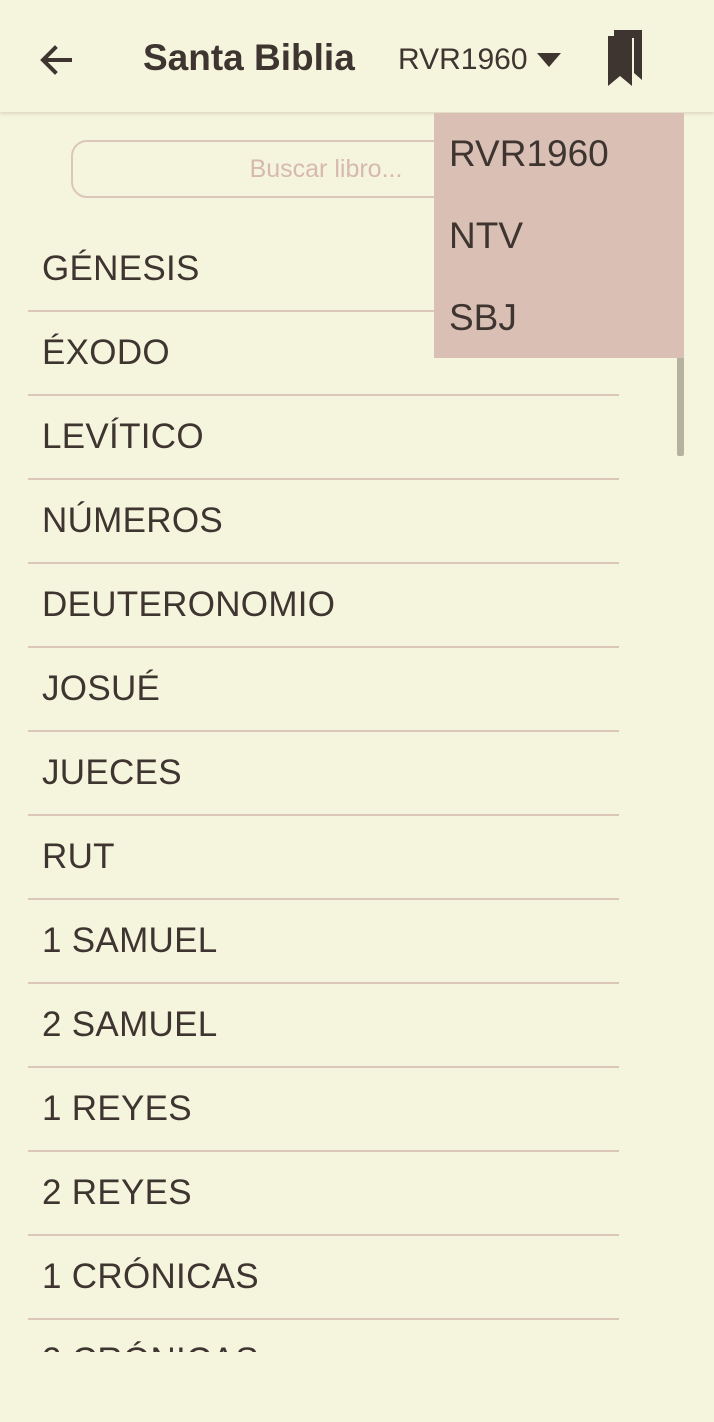 This screenshot has width=714, height=1422. I want to click on book-item: JUECES, so click(323, 774).